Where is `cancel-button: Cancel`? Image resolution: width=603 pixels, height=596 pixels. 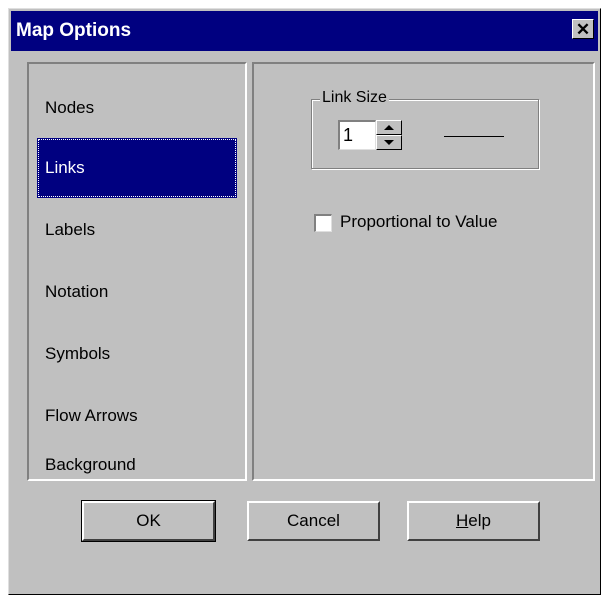
cancel-button: Cancel is located at coordinates (313, 521).